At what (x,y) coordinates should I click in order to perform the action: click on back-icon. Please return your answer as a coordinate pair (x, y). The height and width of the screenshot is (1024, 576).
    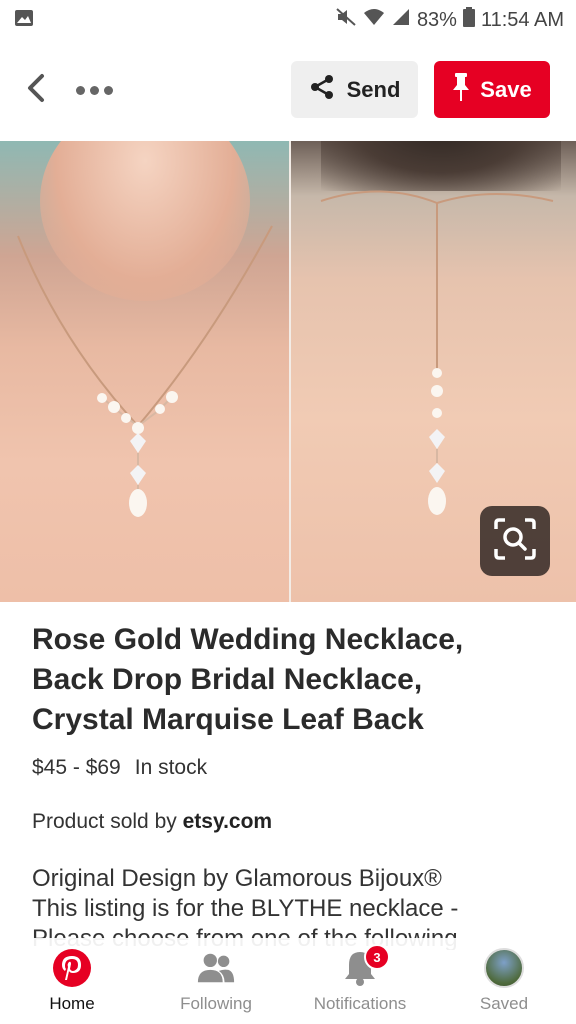
    Looking at the image, I should click on (36, 90).